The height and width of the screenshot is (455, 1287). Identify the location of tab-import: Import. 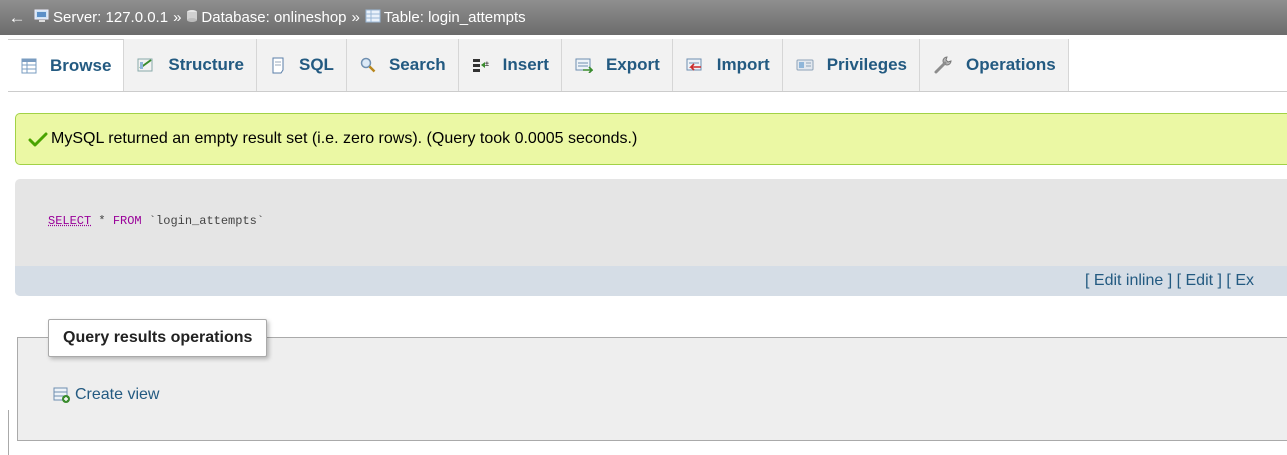
(727, 65).